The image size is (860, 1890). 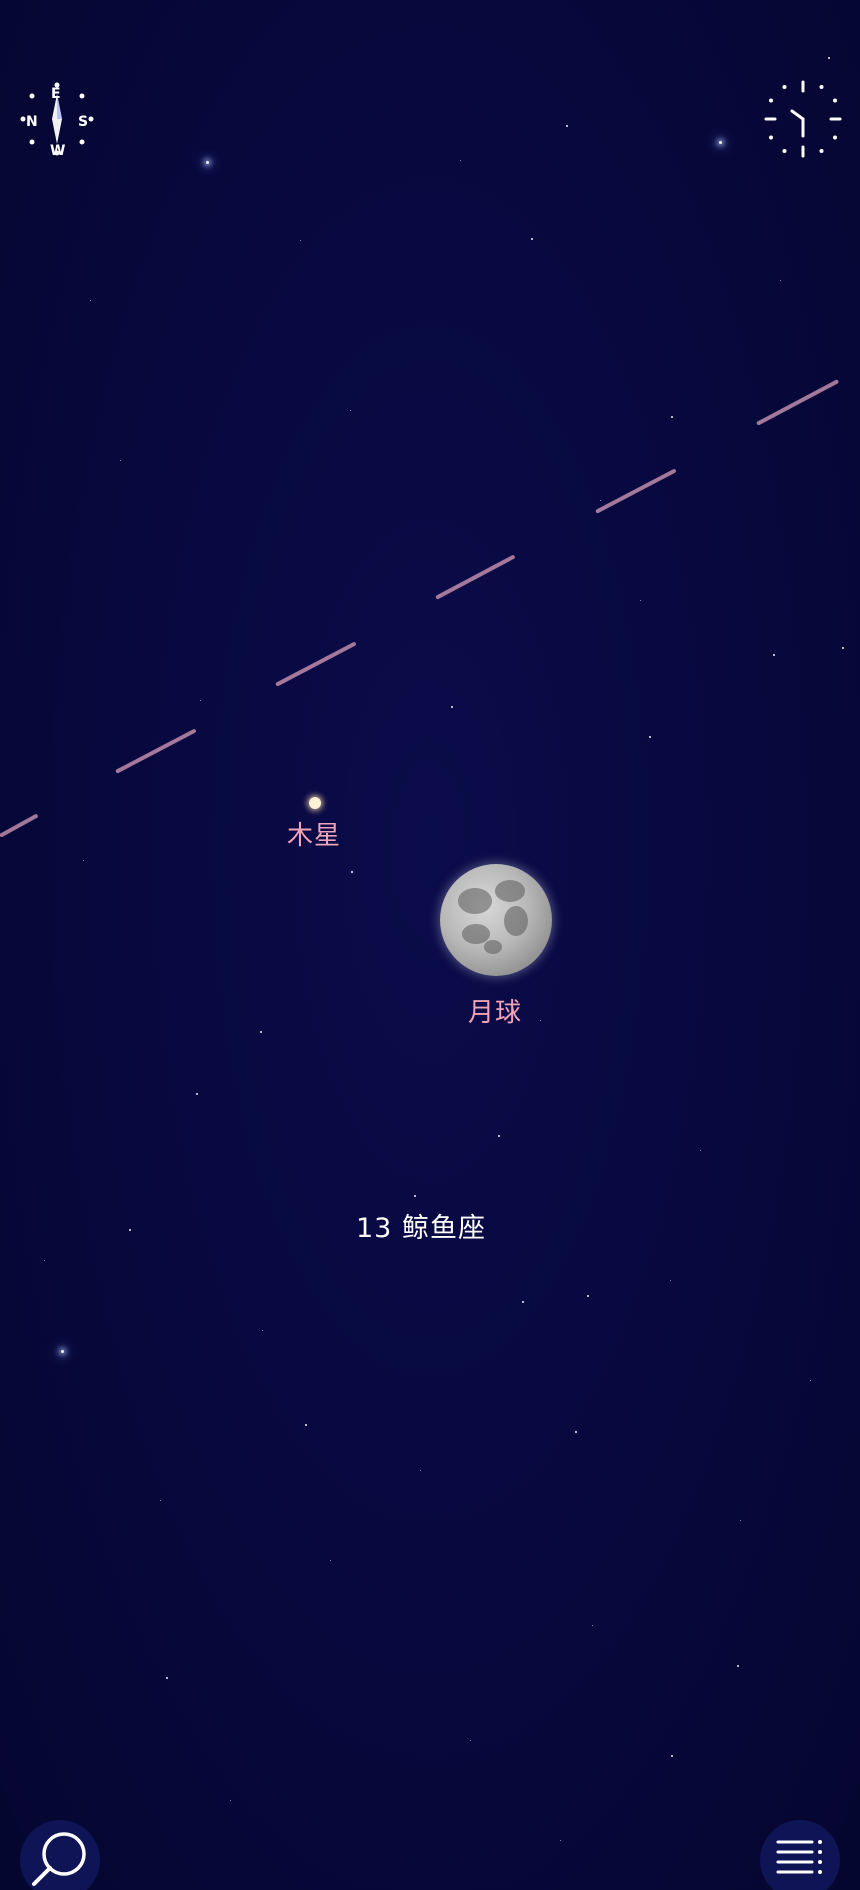 I want to click on clock-icon, so click(x=803, y=119).